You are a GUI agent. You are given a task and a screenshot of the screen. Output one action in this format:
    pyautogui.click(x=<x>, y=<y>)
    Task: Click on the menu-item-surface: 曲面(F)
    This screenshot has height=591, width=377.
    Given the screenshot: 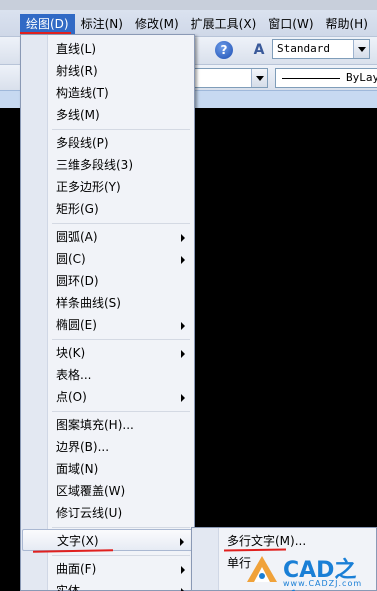 What is the action you would take?
    pyautogui.click(x=107, y=569)
    